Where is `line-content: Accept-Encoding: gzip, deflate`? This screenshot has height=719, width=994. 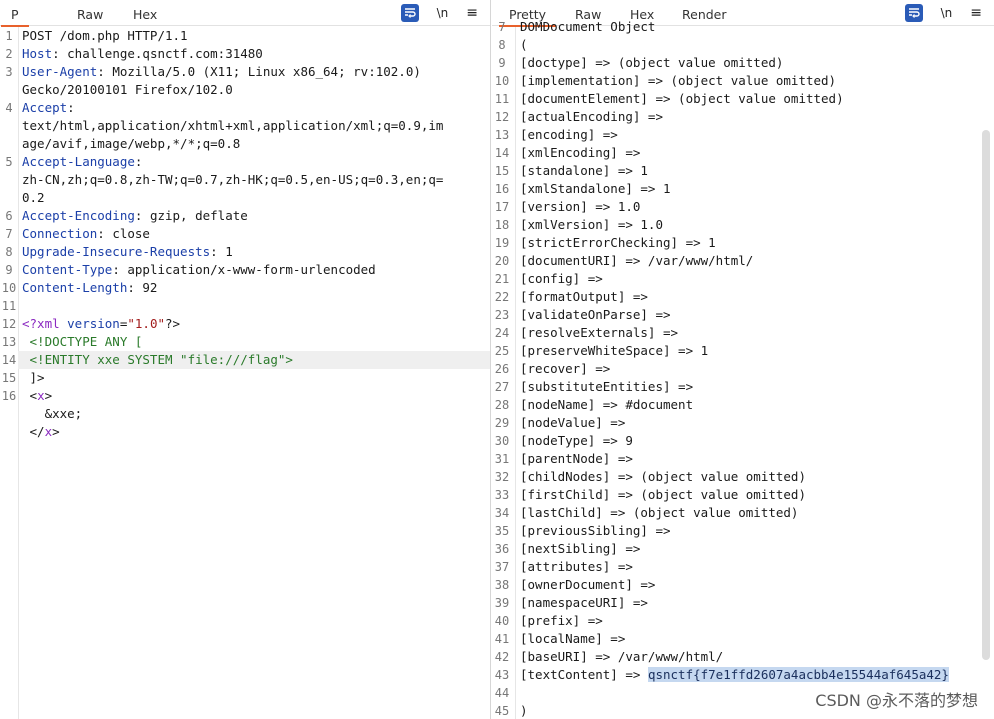 line-content: Accept-Encoding: gzip, deflate is located at coordinates (256, 216).